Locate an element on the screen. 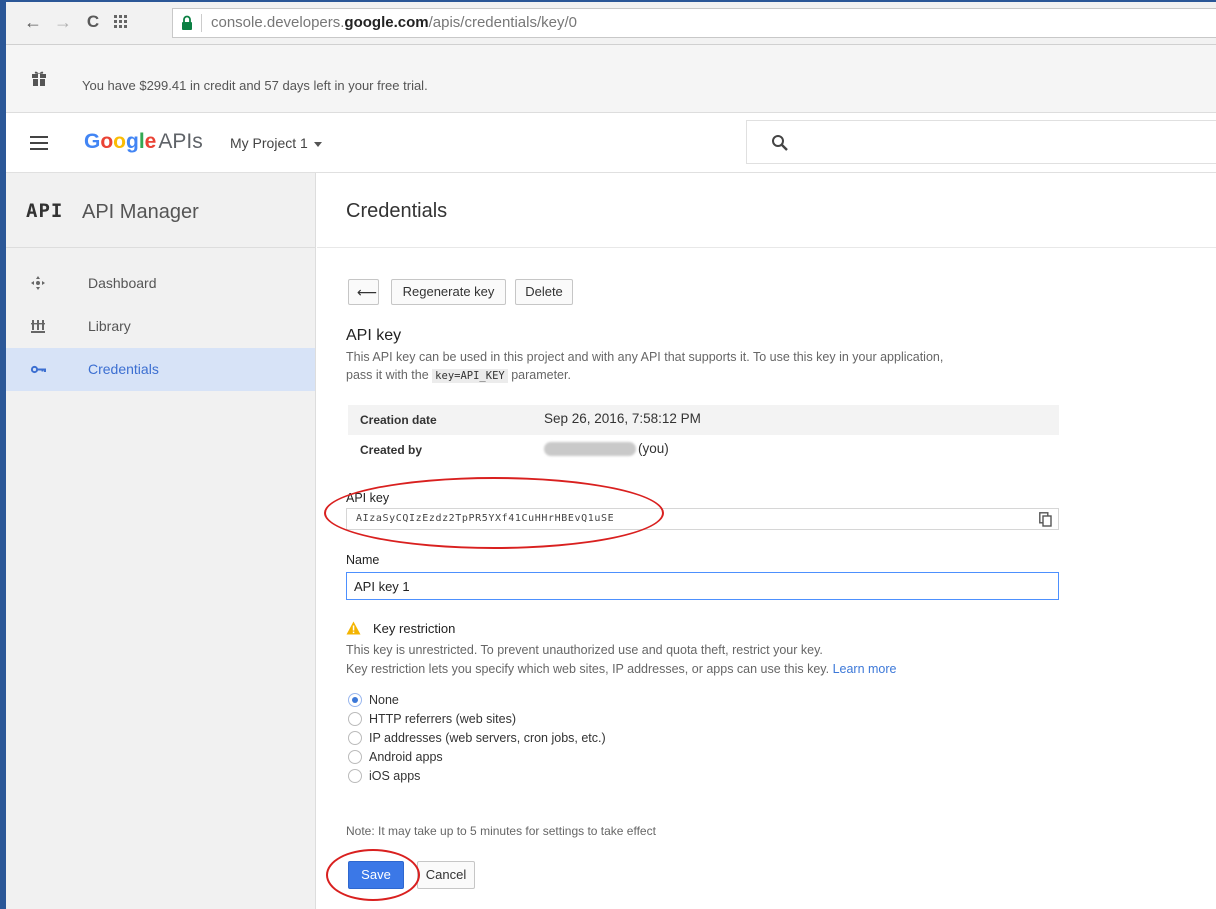 This screenshot has height=909, width=1216. reload-icon: C is located at coordinates (93, 22).